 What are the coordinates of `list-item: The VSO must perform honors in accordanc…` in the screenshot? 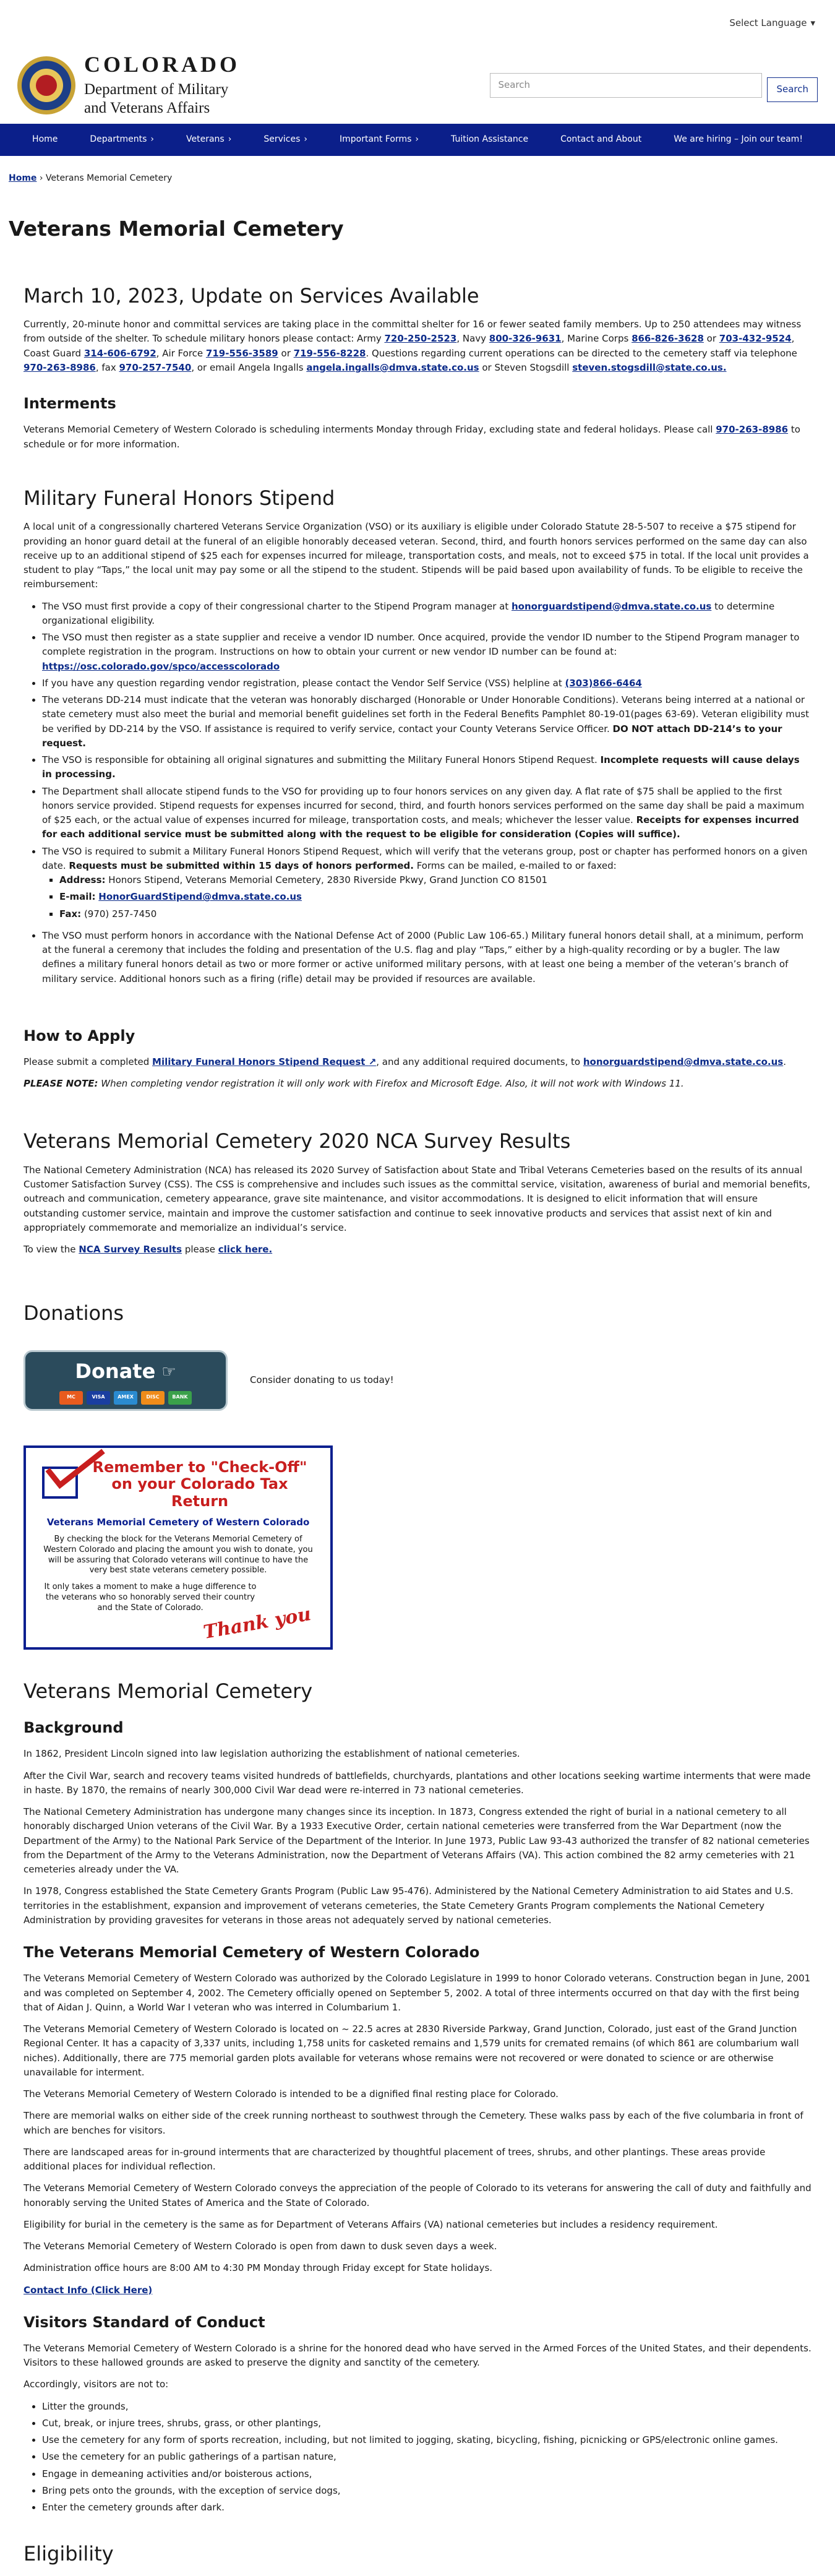 It's located at (426, 957).